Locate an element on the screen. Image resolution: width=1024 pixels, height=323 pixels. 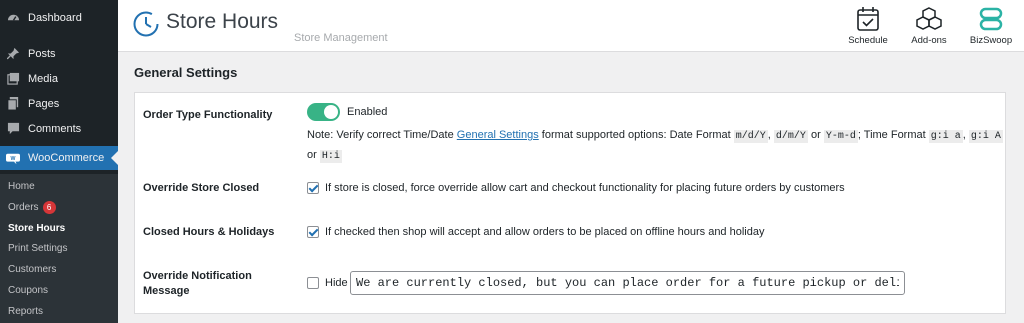
toggle-label: Enabled is located at coordinates (367, 112).